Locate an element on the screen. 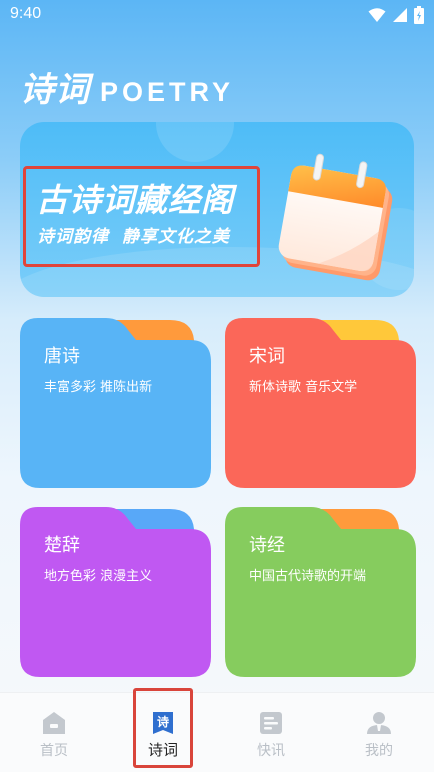 This screenshot has height=772, width=434. status-bar: 9:40 is located at coordinates (217, 15).